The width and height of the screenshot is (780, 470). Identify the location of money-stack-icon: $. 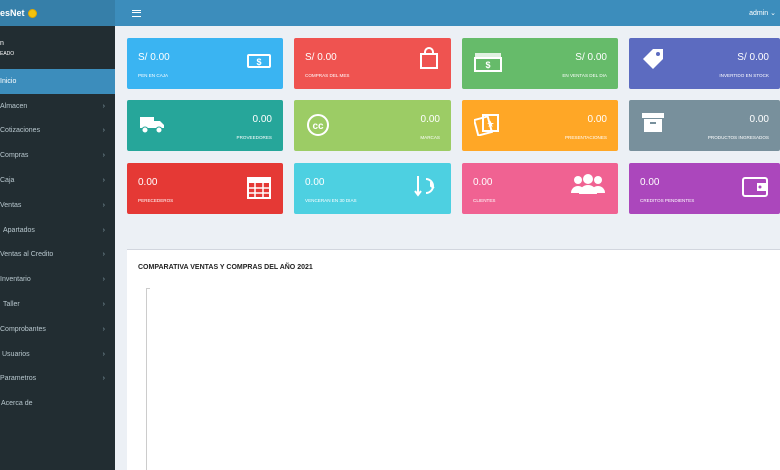
(488, 62).